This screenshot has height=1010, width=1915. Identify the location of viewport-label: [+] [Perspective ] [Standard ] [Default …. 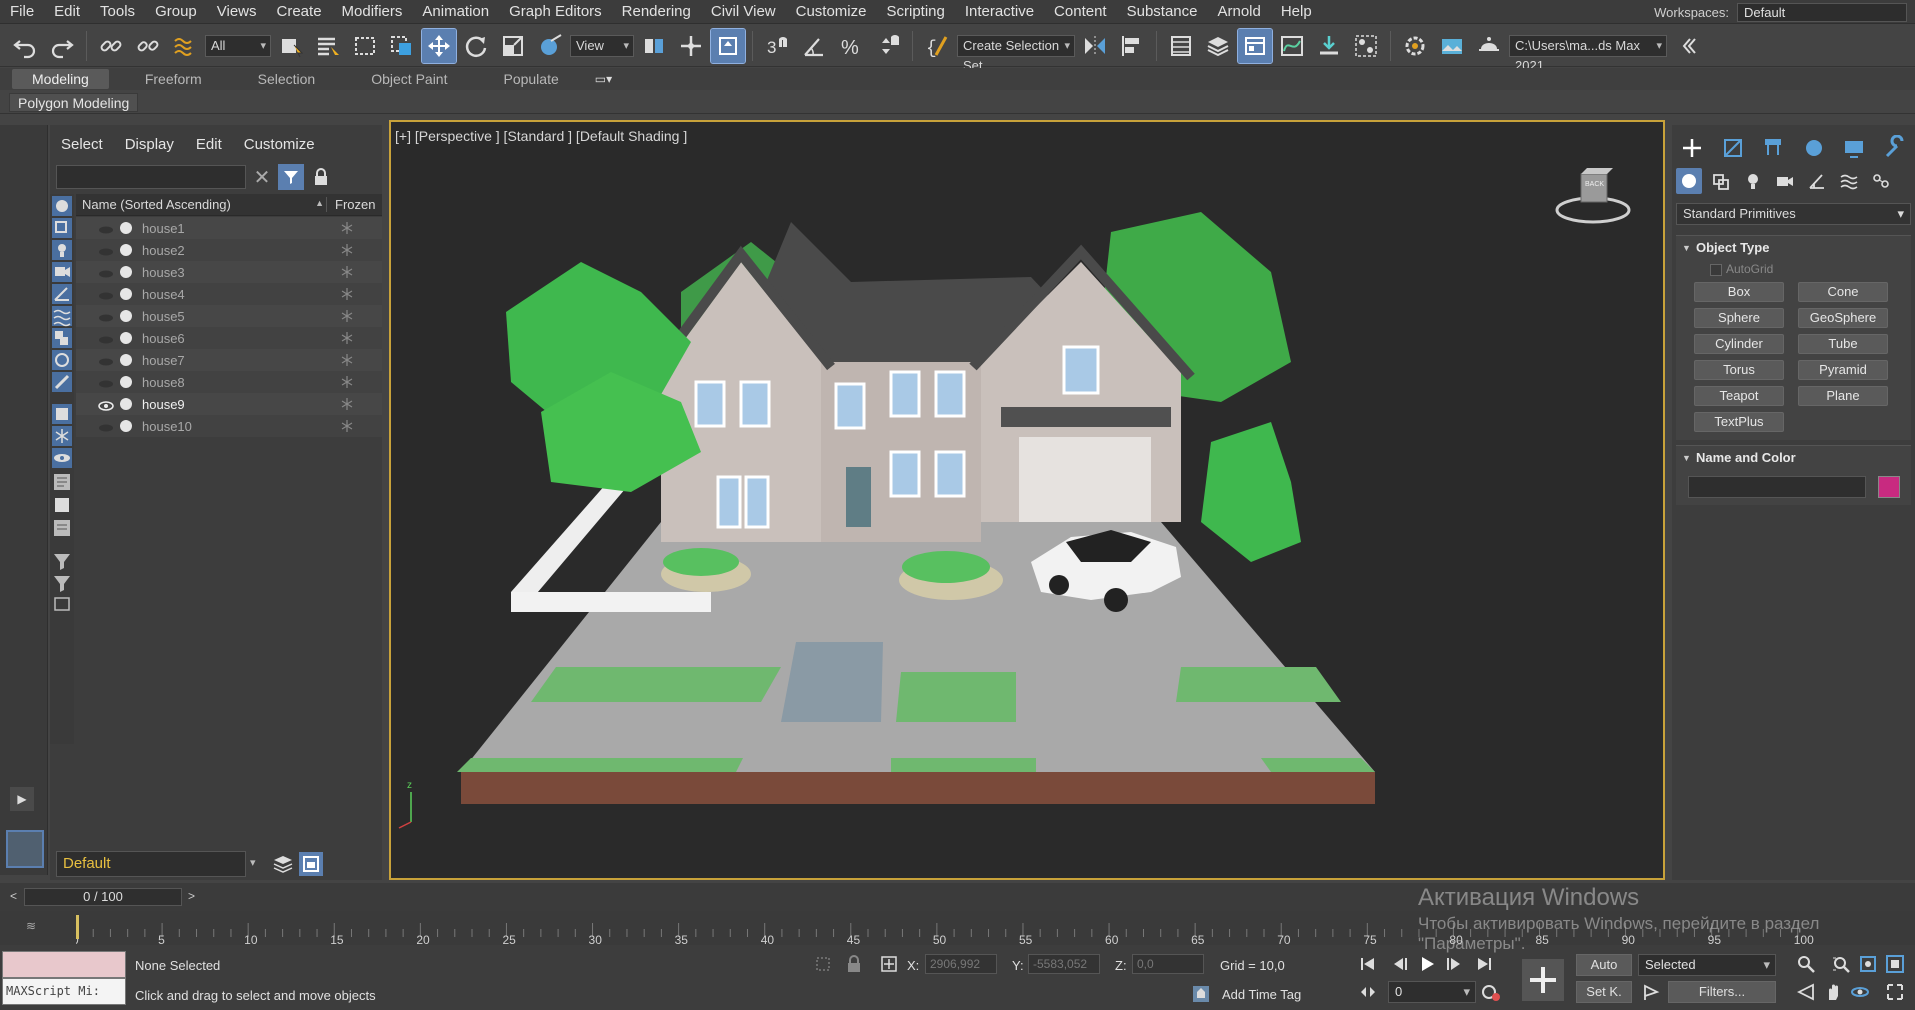
(541, 136).